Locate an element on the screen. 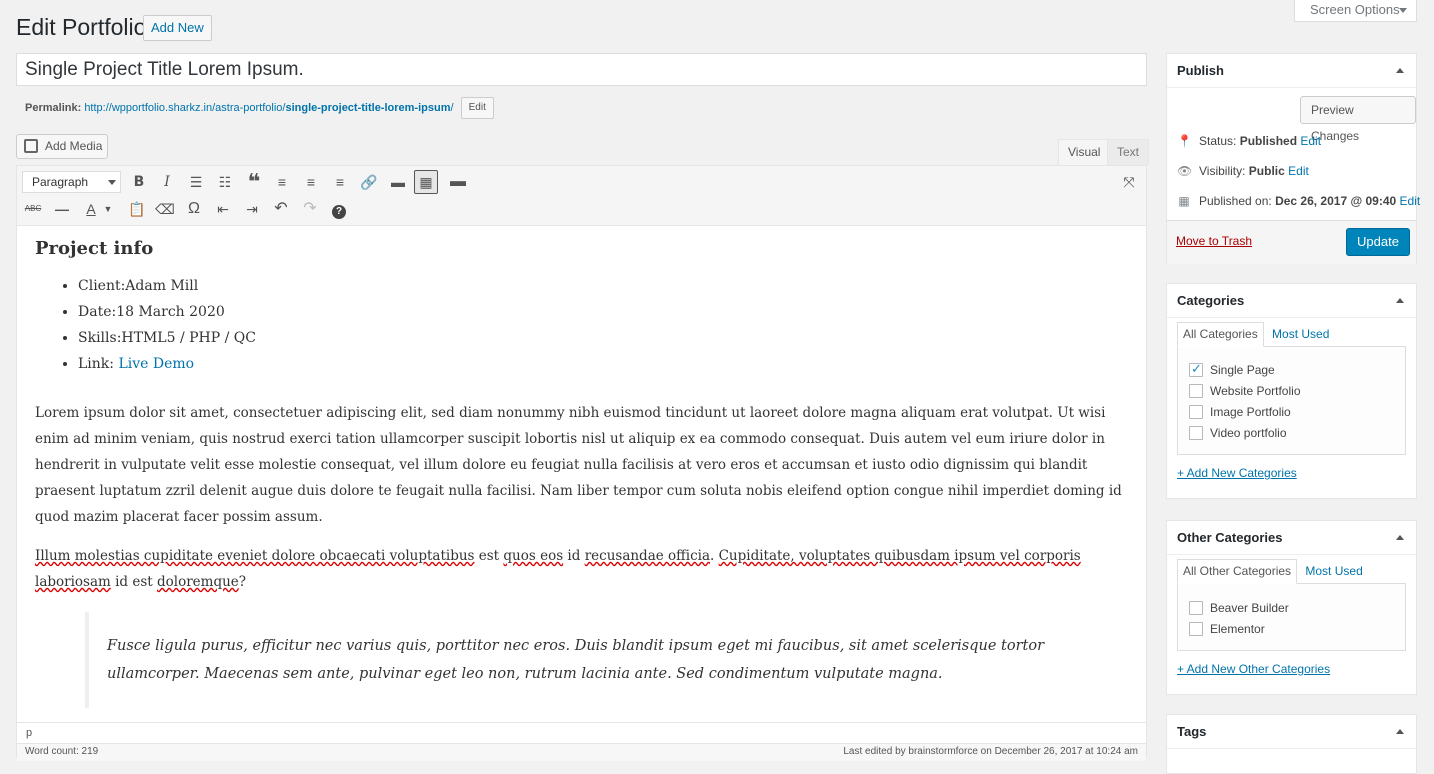  horizontal-line-icon: — is located at coordinates (62, 209).